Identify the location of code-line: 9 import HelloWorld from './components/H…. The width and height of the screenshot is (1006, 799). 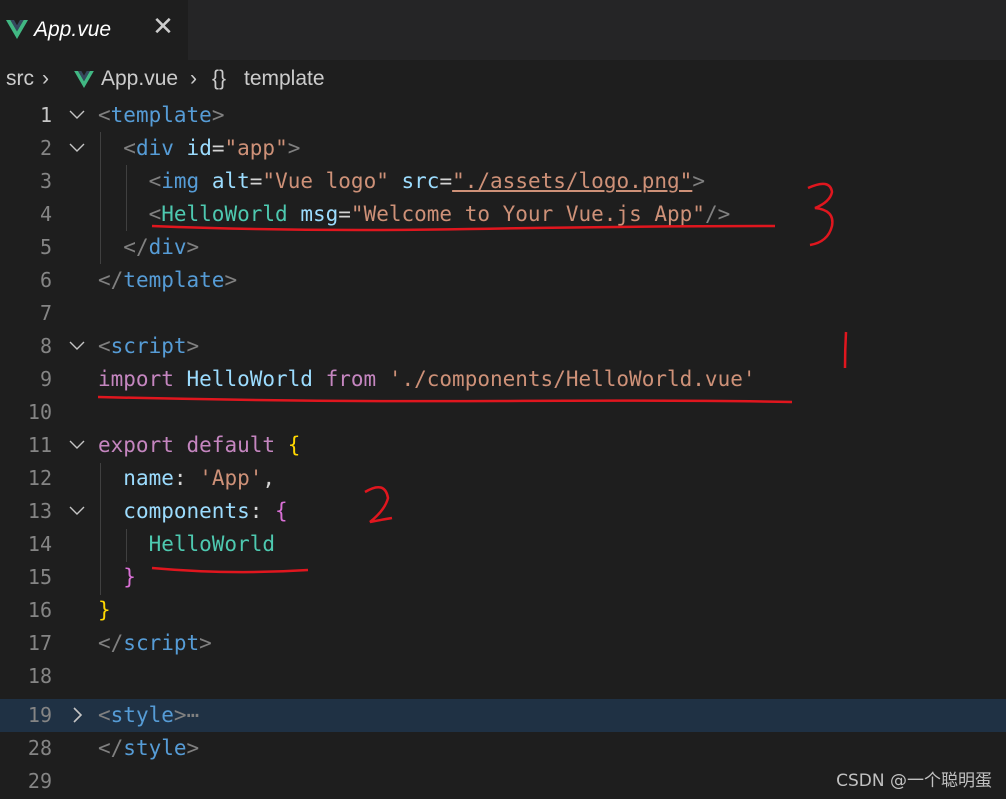
(503, 379).